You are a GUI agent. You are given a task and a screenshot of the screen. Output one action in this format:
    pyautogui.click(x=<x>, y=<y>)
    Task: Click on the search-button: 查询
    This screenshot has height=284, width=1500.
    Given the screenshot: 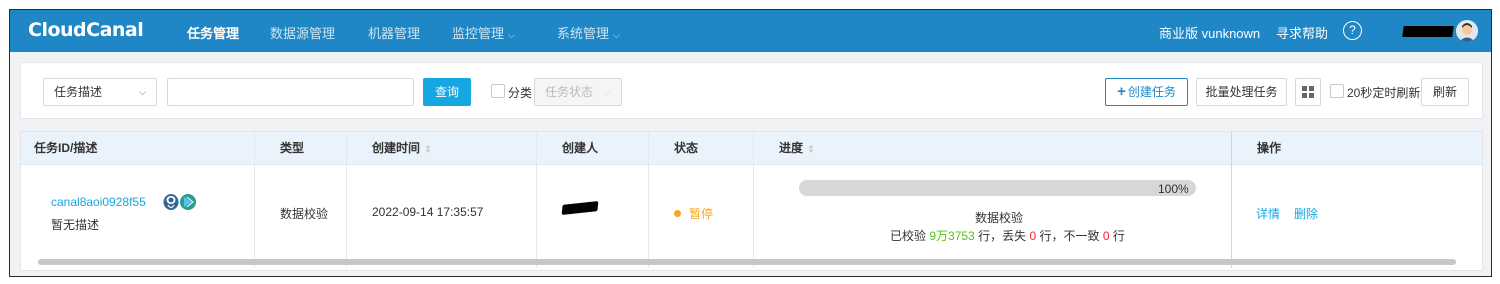 What is the action you would take?
    pyautogui.click(x=447, y=92)
    